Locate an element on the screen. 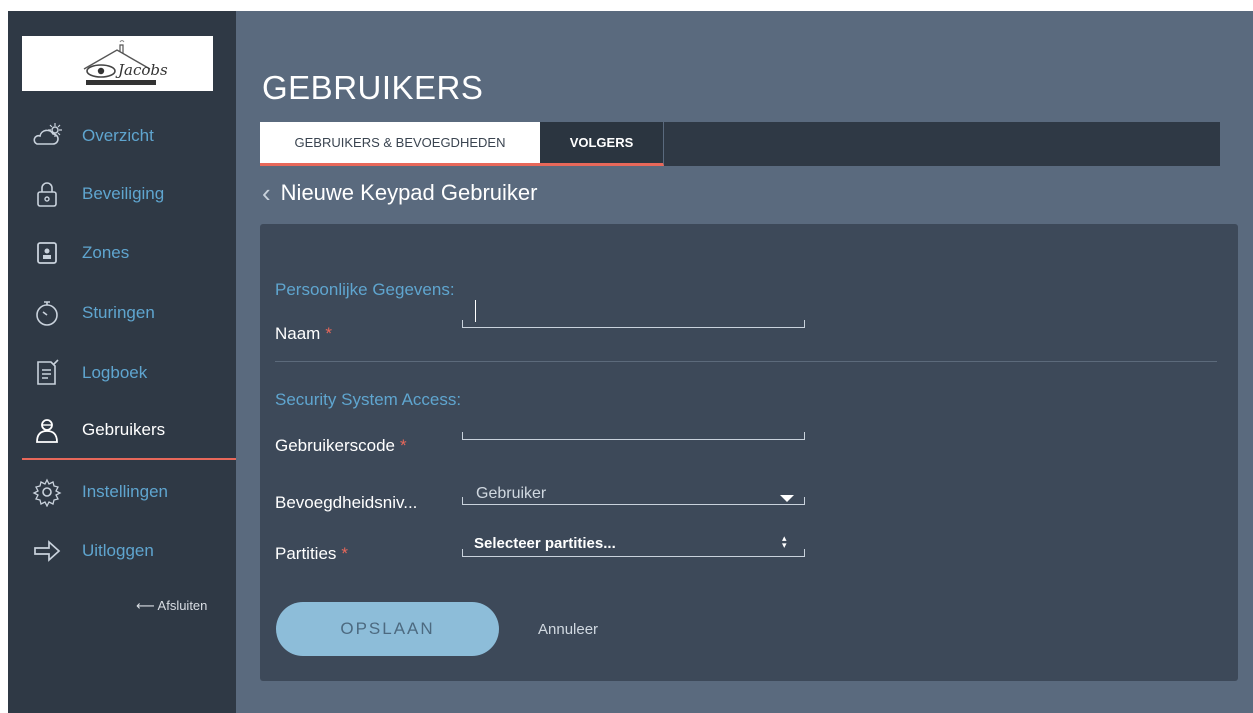 The width and height of the screenshot is (1253, 713). page-subtitle: Nieuwe Keypad Gebruiker is located at coordinates (409, 192).